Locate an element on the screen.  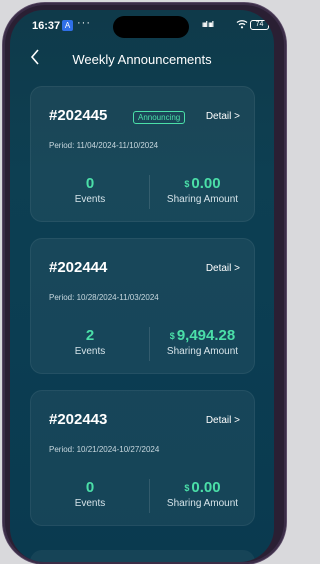
events-stat: 2 Events is located at coordinates (90, 342).